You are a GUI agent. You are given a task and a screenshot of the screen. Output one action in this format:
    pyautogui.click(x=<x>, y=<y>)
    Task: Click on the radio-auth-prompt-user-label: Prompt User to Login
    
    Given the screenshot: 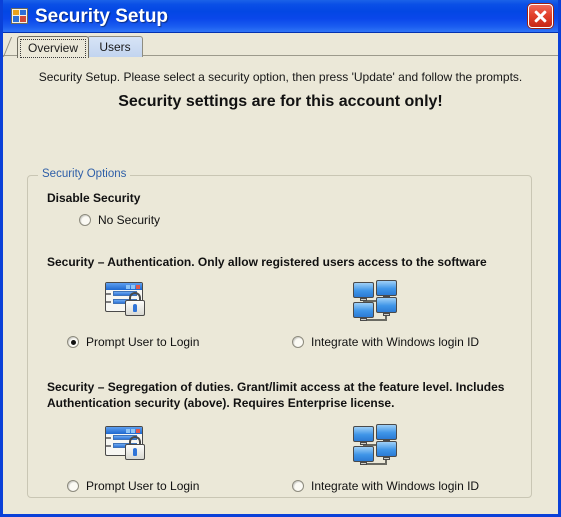 What is the action you would take?
    pyautogui.click(x=143, y=342)
    